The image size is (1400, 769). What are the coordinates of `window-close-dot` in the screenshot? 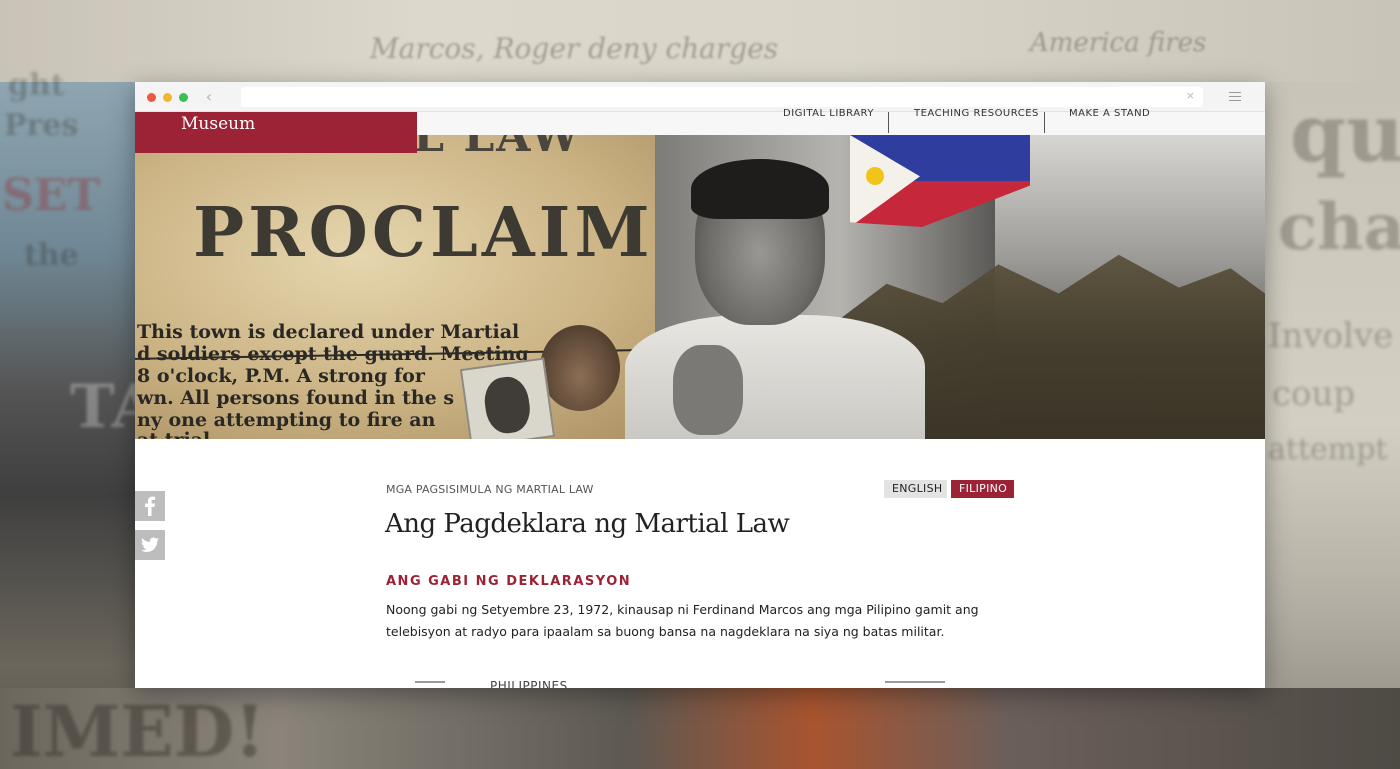 It's located at (151, 97).